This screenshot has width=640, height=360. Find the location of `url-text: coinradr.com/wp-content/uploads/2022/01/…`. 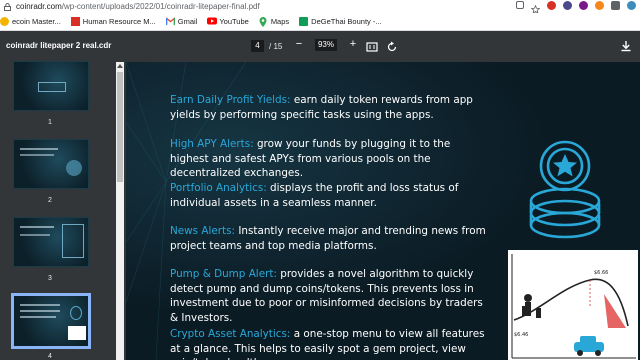

url-text: coinradr.com/wp-content/uploads/2022/01/… is located at coordinates (138, 6).